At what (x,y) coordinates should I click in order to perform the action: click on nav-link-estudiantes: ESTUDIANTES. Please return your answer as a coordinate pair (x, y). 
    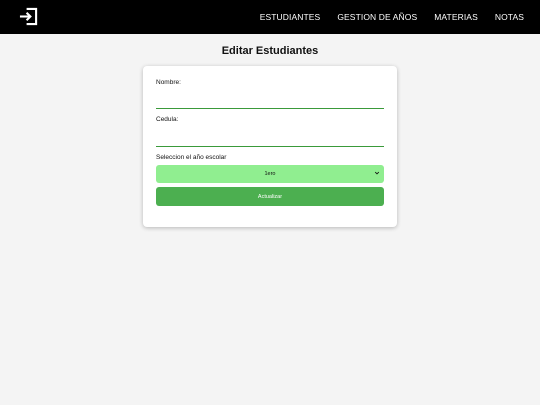
    Looking at the image, I should click on (290, 17).